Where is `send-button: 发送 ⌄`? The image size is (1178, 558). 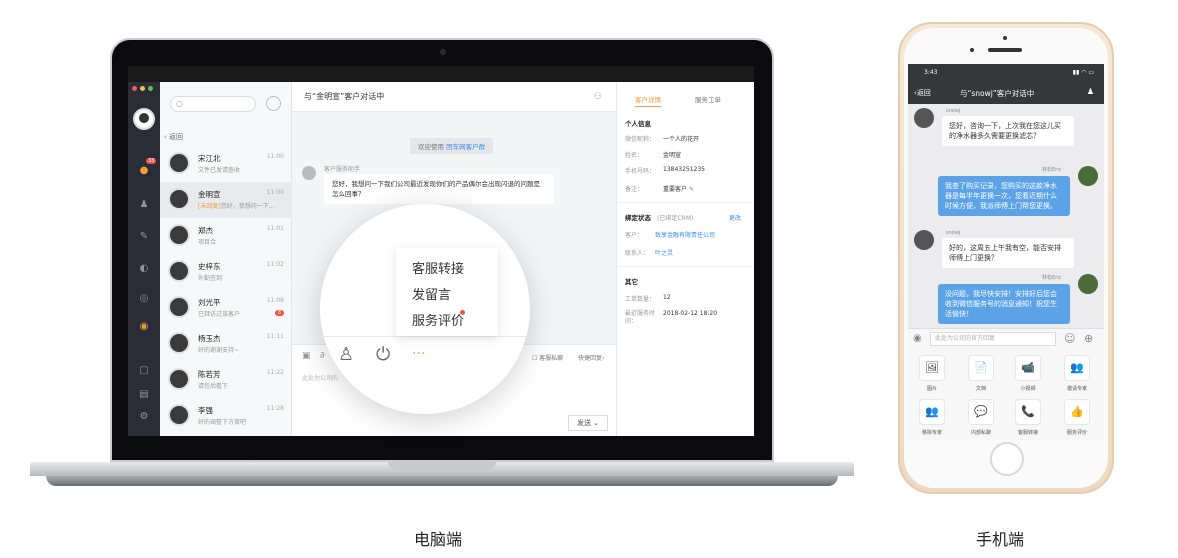
send-button: 发送 ⌄ is located at coordinates (588, 423).